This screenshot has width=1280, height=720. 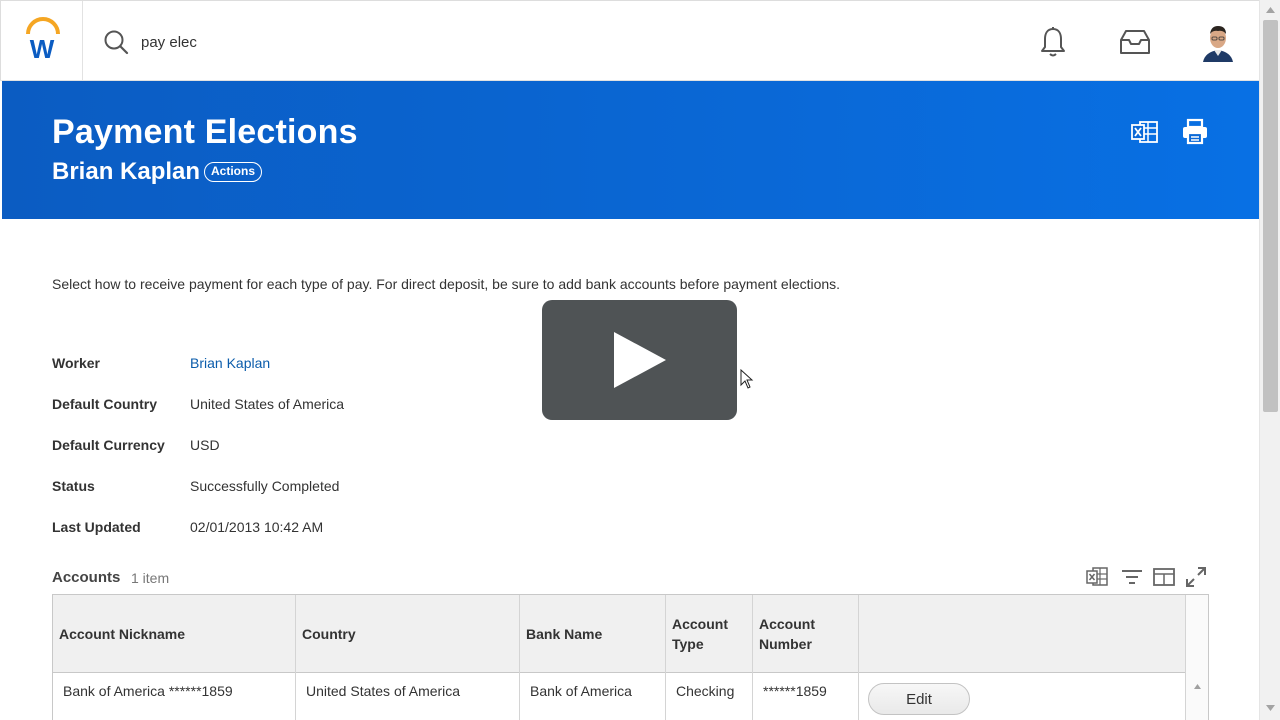 What do you see at coordinates (205, 445) in the screenshot?
I see `field-value-default-currency: USD` at bounding box center [205, 445].